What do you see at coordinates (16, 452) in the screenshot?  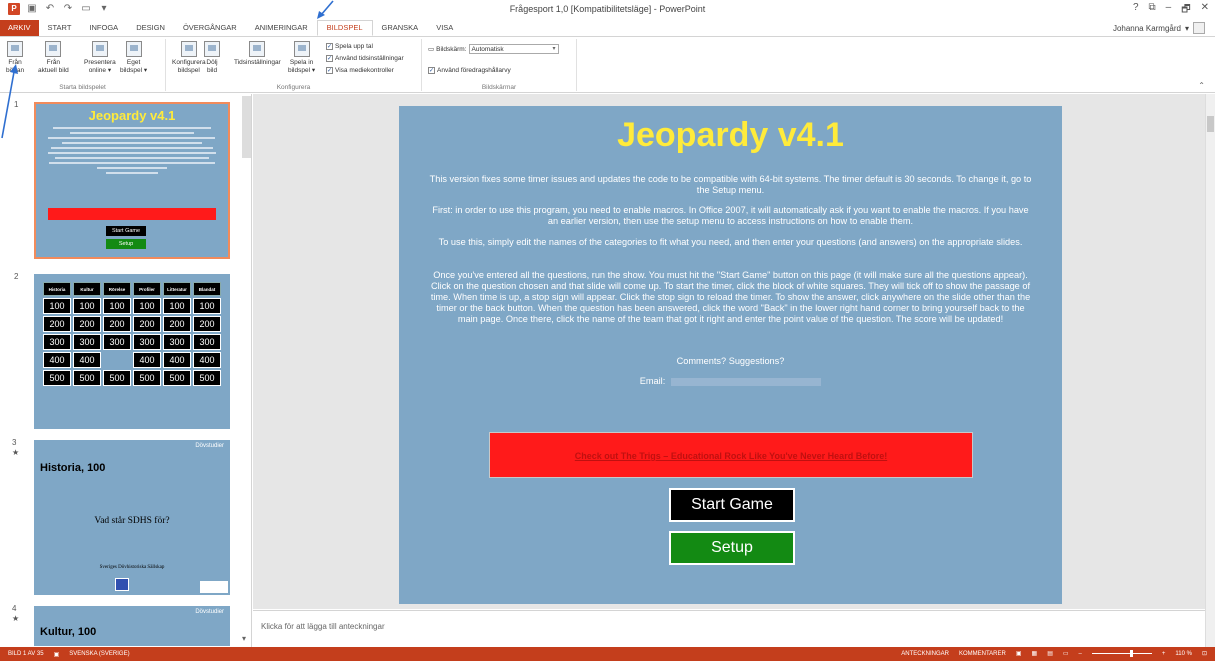 I see `animation-star-icon: ★` at bounding box center [16, 452].